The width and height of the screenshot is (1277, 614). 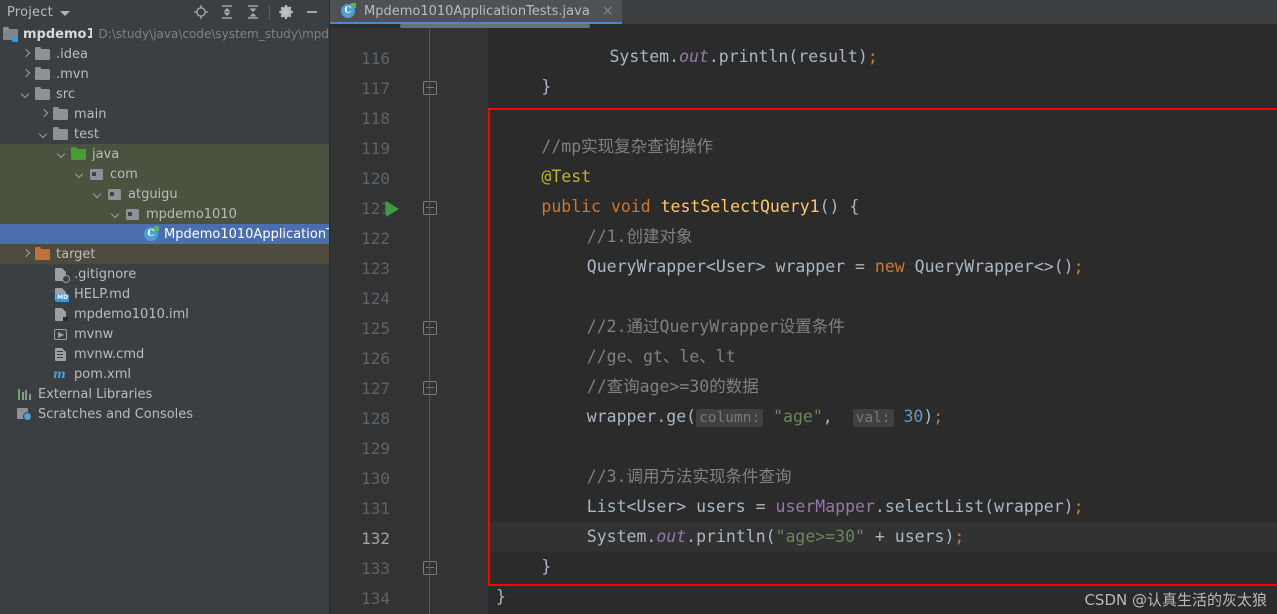 What do you see at coordinates (608, 11) in the screenshot?
I see `close-icon: ×` at bounding box center [608, 11].